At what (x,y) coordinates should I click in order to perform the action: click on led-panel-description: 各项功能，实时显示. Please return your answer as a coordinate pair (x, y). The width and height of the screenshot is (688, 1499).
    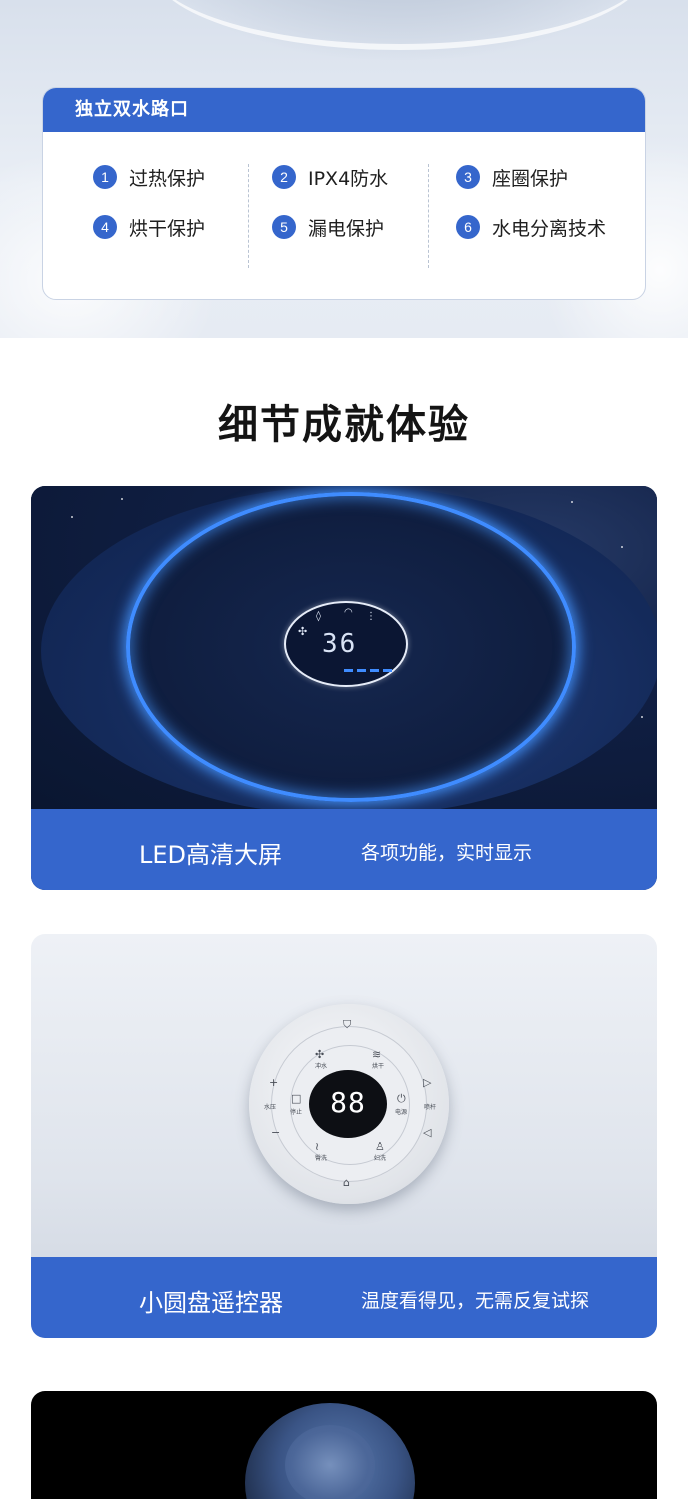
    Looking at the image, I should click on (447, 853).